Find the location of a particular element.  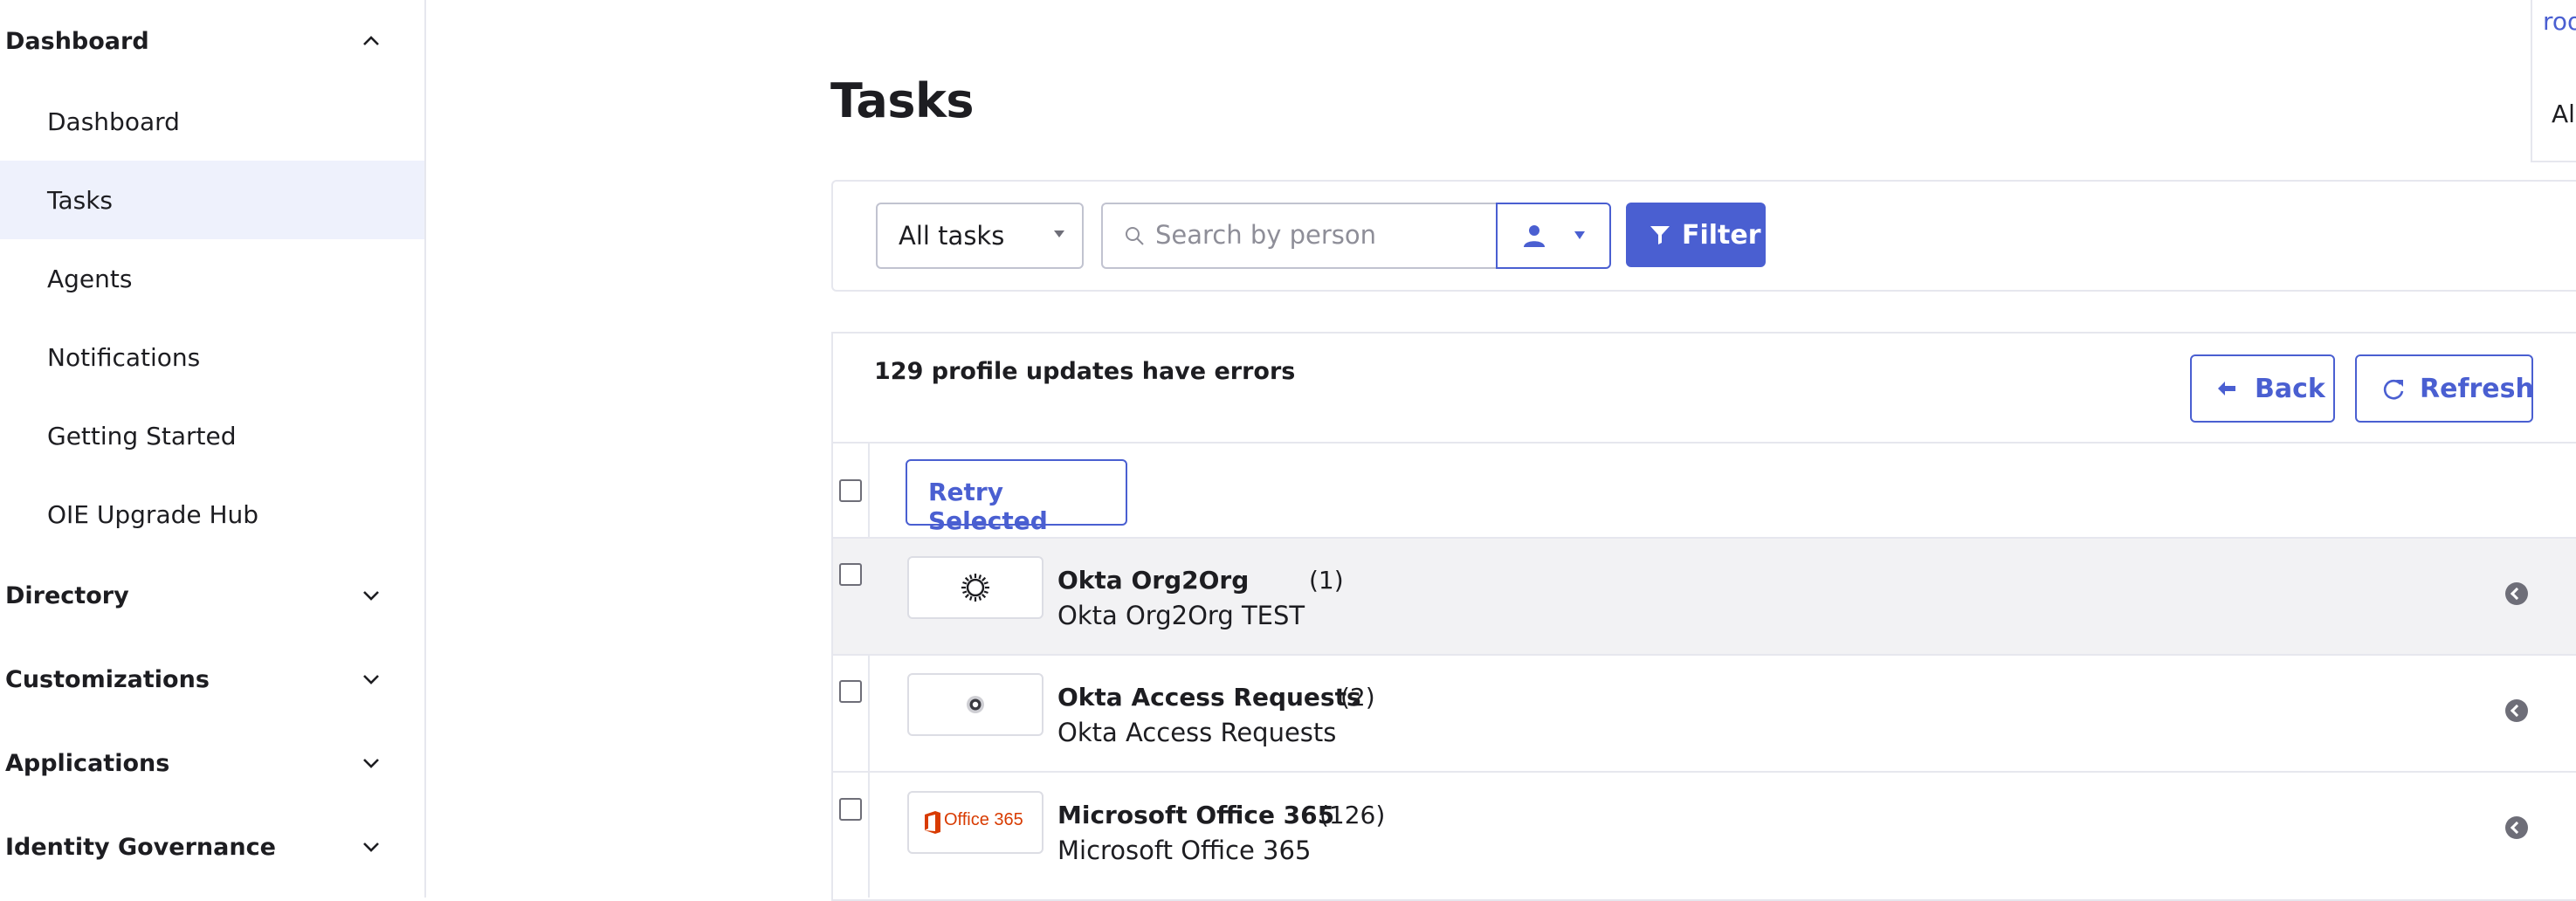

back-button-label: Back is located at coordinates (2290, 389).